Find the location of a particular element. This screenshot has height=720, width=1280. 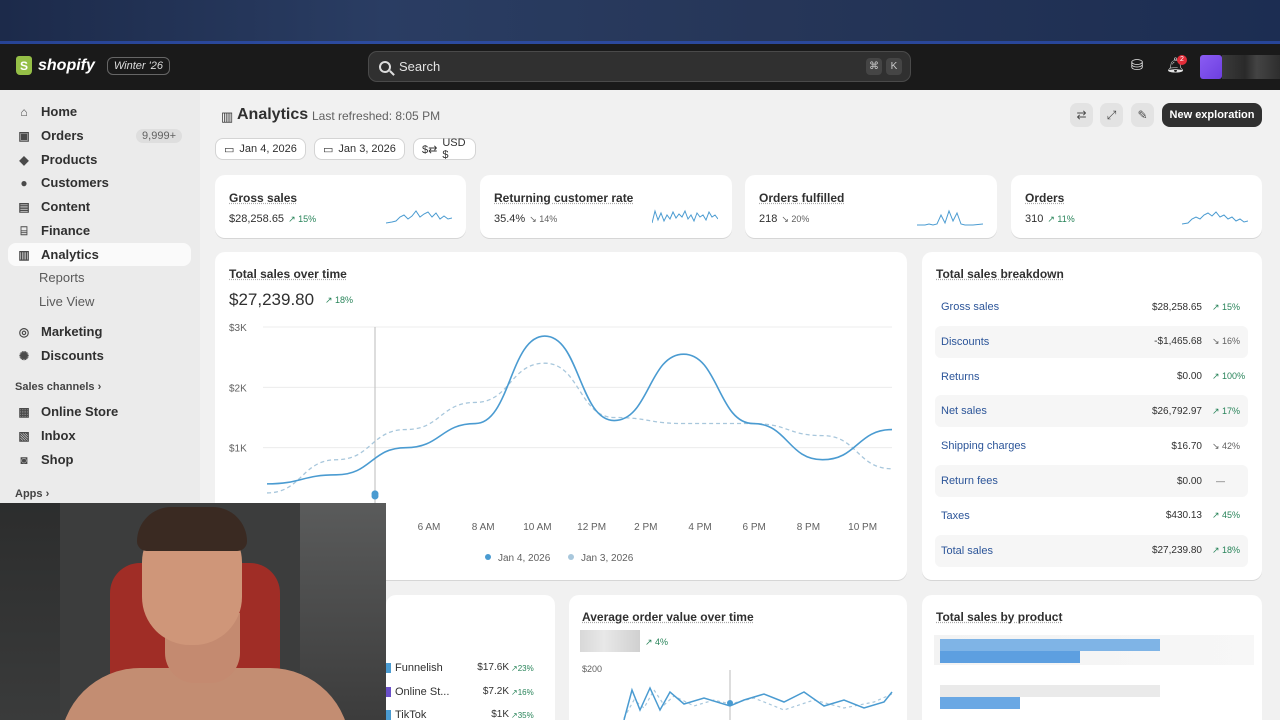

sidebar-item-products: ◆ Products is located at coordinates (99, 159).